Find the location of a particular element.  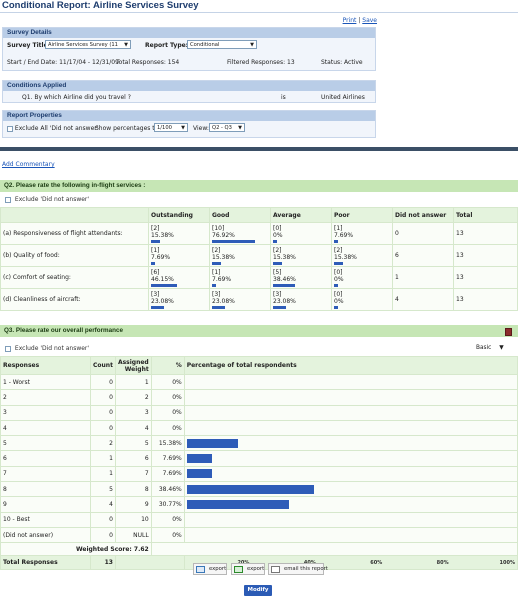

email-report-button: email this report is located at coordinates (298, 569).